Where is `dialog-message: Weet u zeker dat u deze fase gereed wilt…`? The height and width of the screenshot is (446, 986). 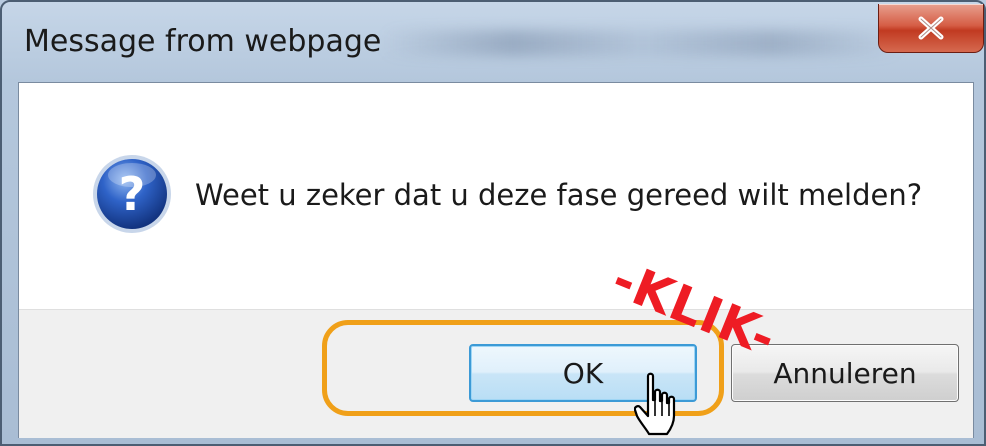 dialog-message: Weet u zeker dat u deze fase gereed wilt… is located at coordinates (559, 195).